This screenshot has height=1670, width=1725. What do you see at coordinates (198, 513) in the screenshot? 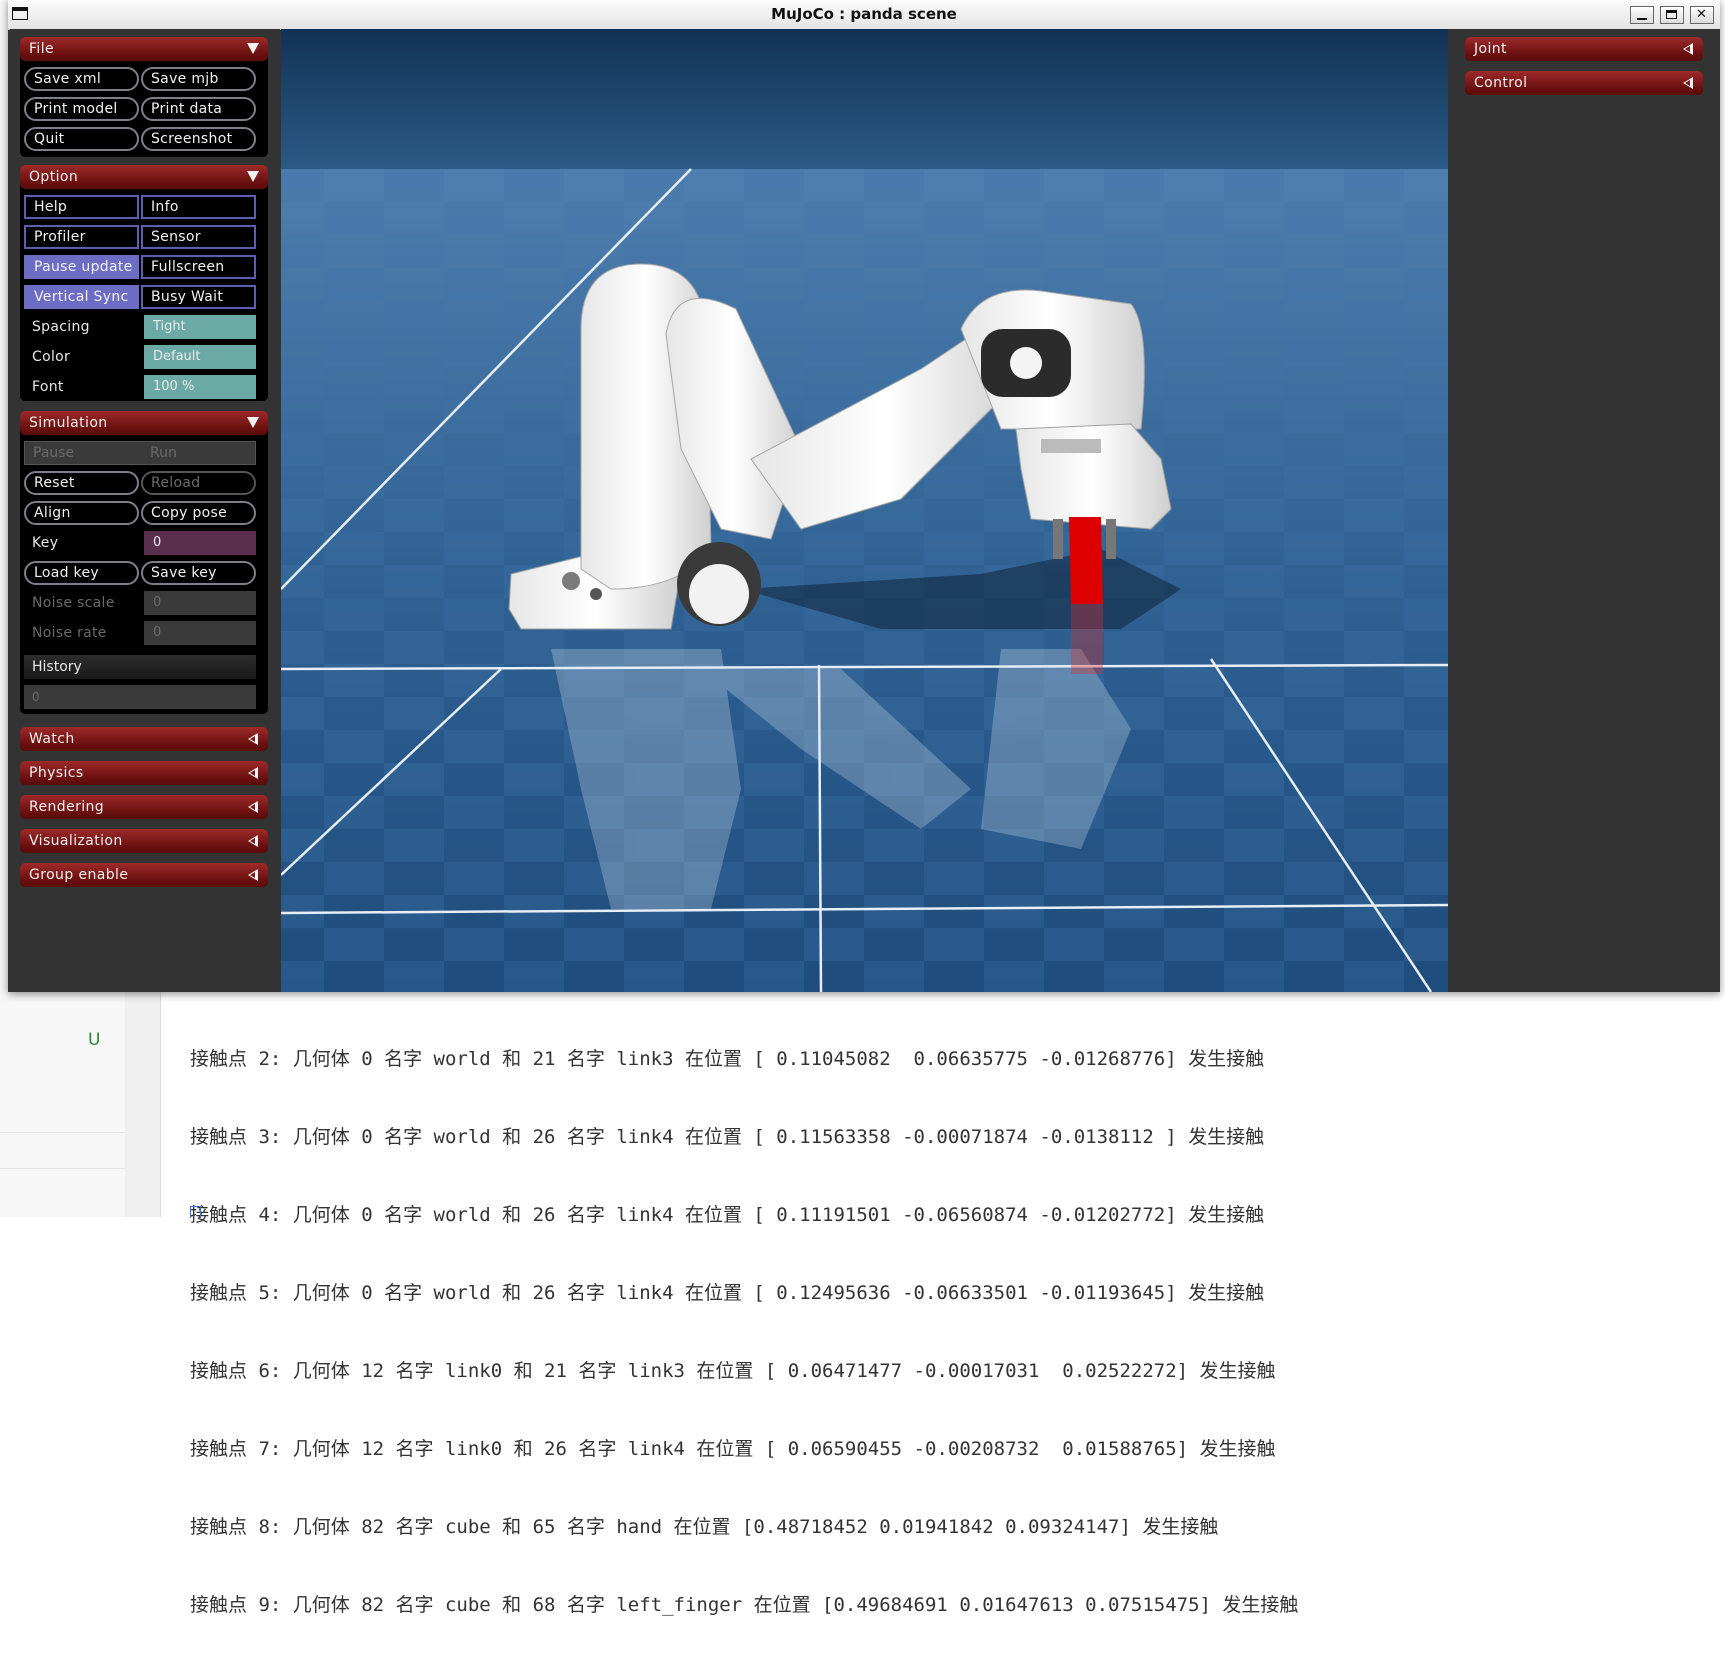
I see `copy-pose-button: Copy pose` at bounding box center [198, 513].